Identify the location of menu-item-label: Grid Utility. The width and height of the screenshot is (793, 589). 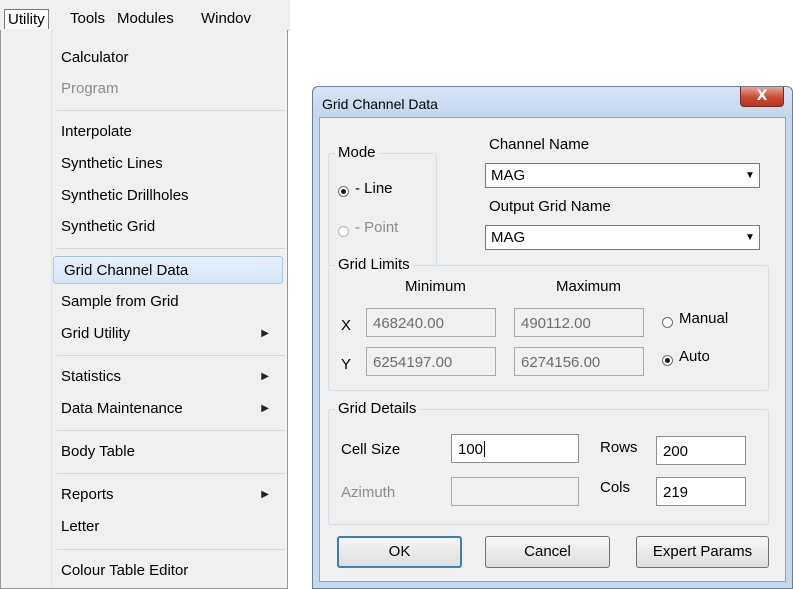
(96, 333).